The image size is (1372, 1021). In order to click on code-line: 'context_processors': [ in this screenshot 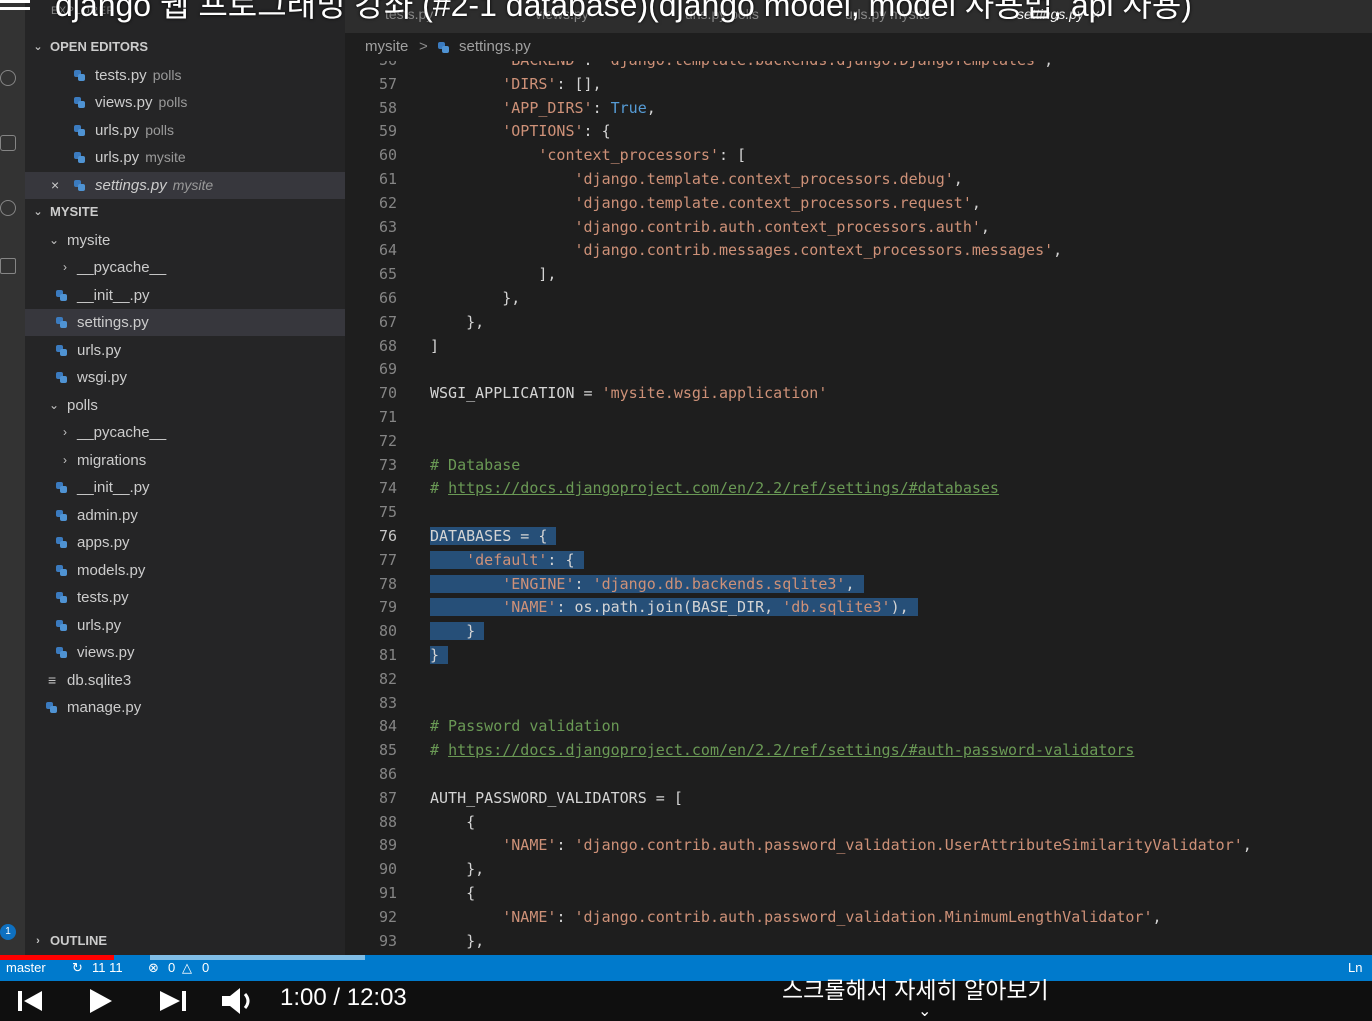, I will do `click(588, 155)`.